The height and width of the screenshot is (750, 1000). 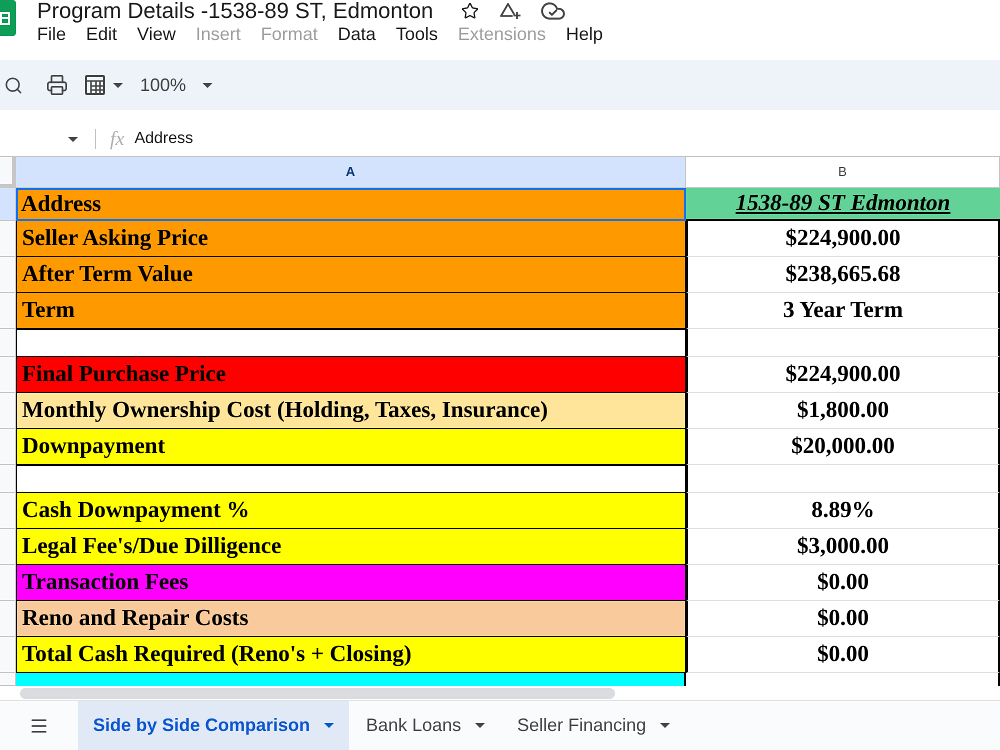 What do you see at coordinates (317, 693) in the screenshot?
I see `horizontal-scrollbar` at bounding box center [317, 693].